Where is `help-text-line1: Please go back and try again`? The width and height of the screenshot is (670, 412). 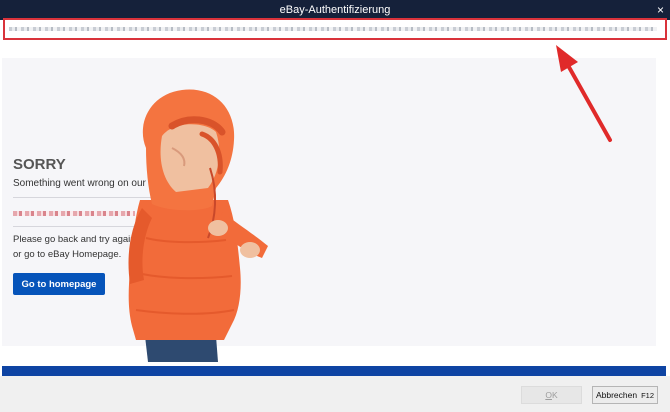 help-text-line1: Please go back and try again is located at coordinates (74, 239).